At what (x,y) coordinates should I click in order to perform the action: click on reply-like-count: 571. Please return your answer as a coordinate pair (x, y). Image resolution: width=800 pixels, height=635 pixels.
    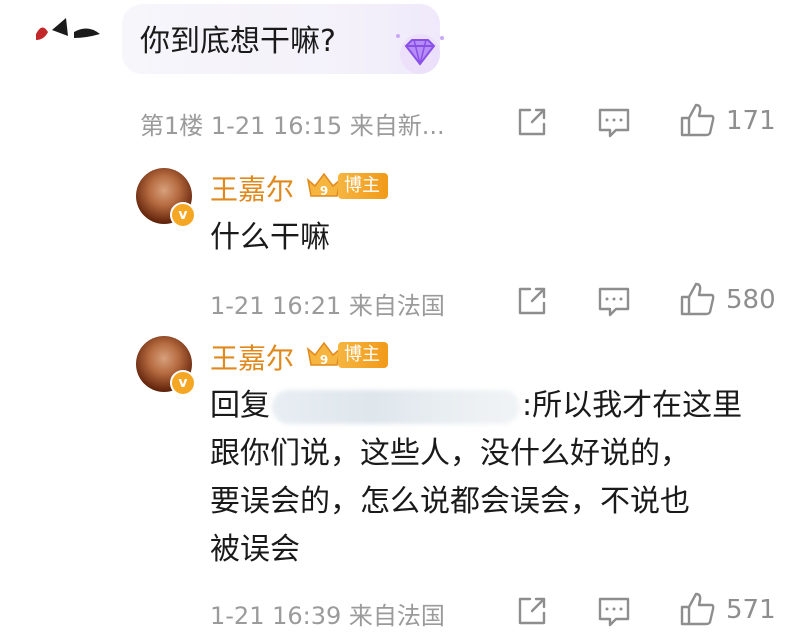
    Looking at the image, I should click on (751, 610).